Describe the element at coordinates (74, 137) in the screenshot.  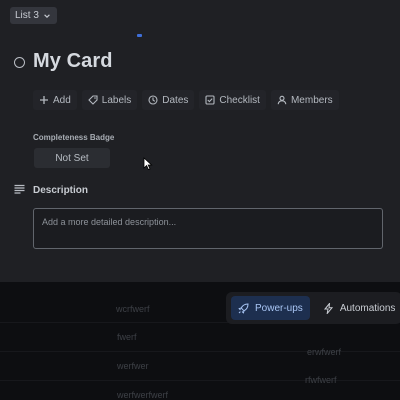
I see `completeness-badge-label: Completeness Badge` at that location.